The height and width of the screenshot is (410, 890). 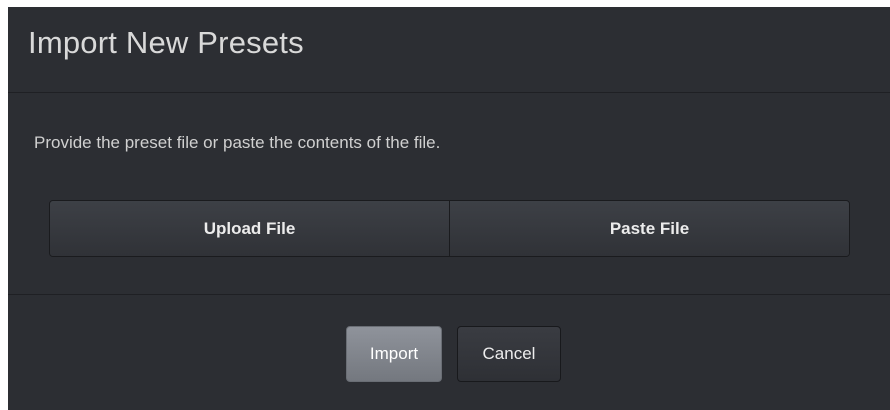 What do you see at coordinates (509, 354) in the screenshot?
I see `cancel-button: Cancel` at bounding box center [509, 354].